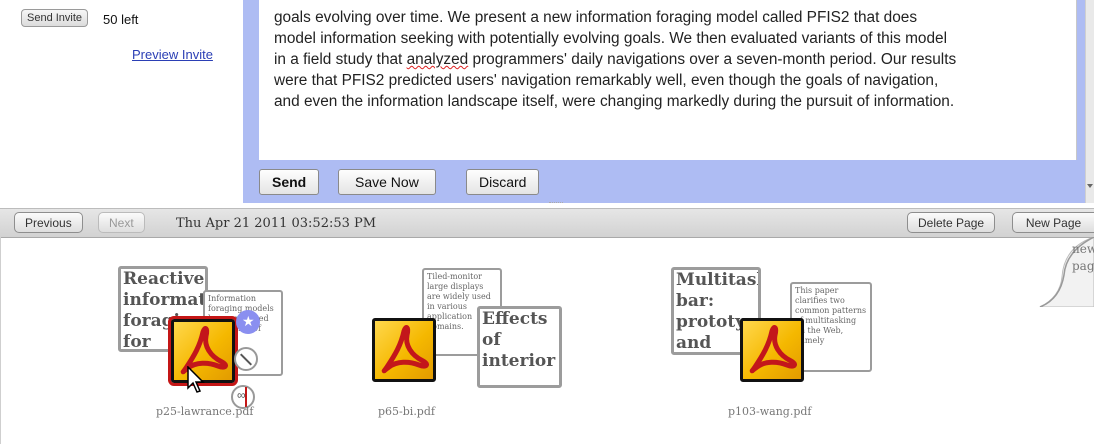 The width and height of the screenshot is (1094, 444). I want to click on left-edge-line, so click(0, 340).